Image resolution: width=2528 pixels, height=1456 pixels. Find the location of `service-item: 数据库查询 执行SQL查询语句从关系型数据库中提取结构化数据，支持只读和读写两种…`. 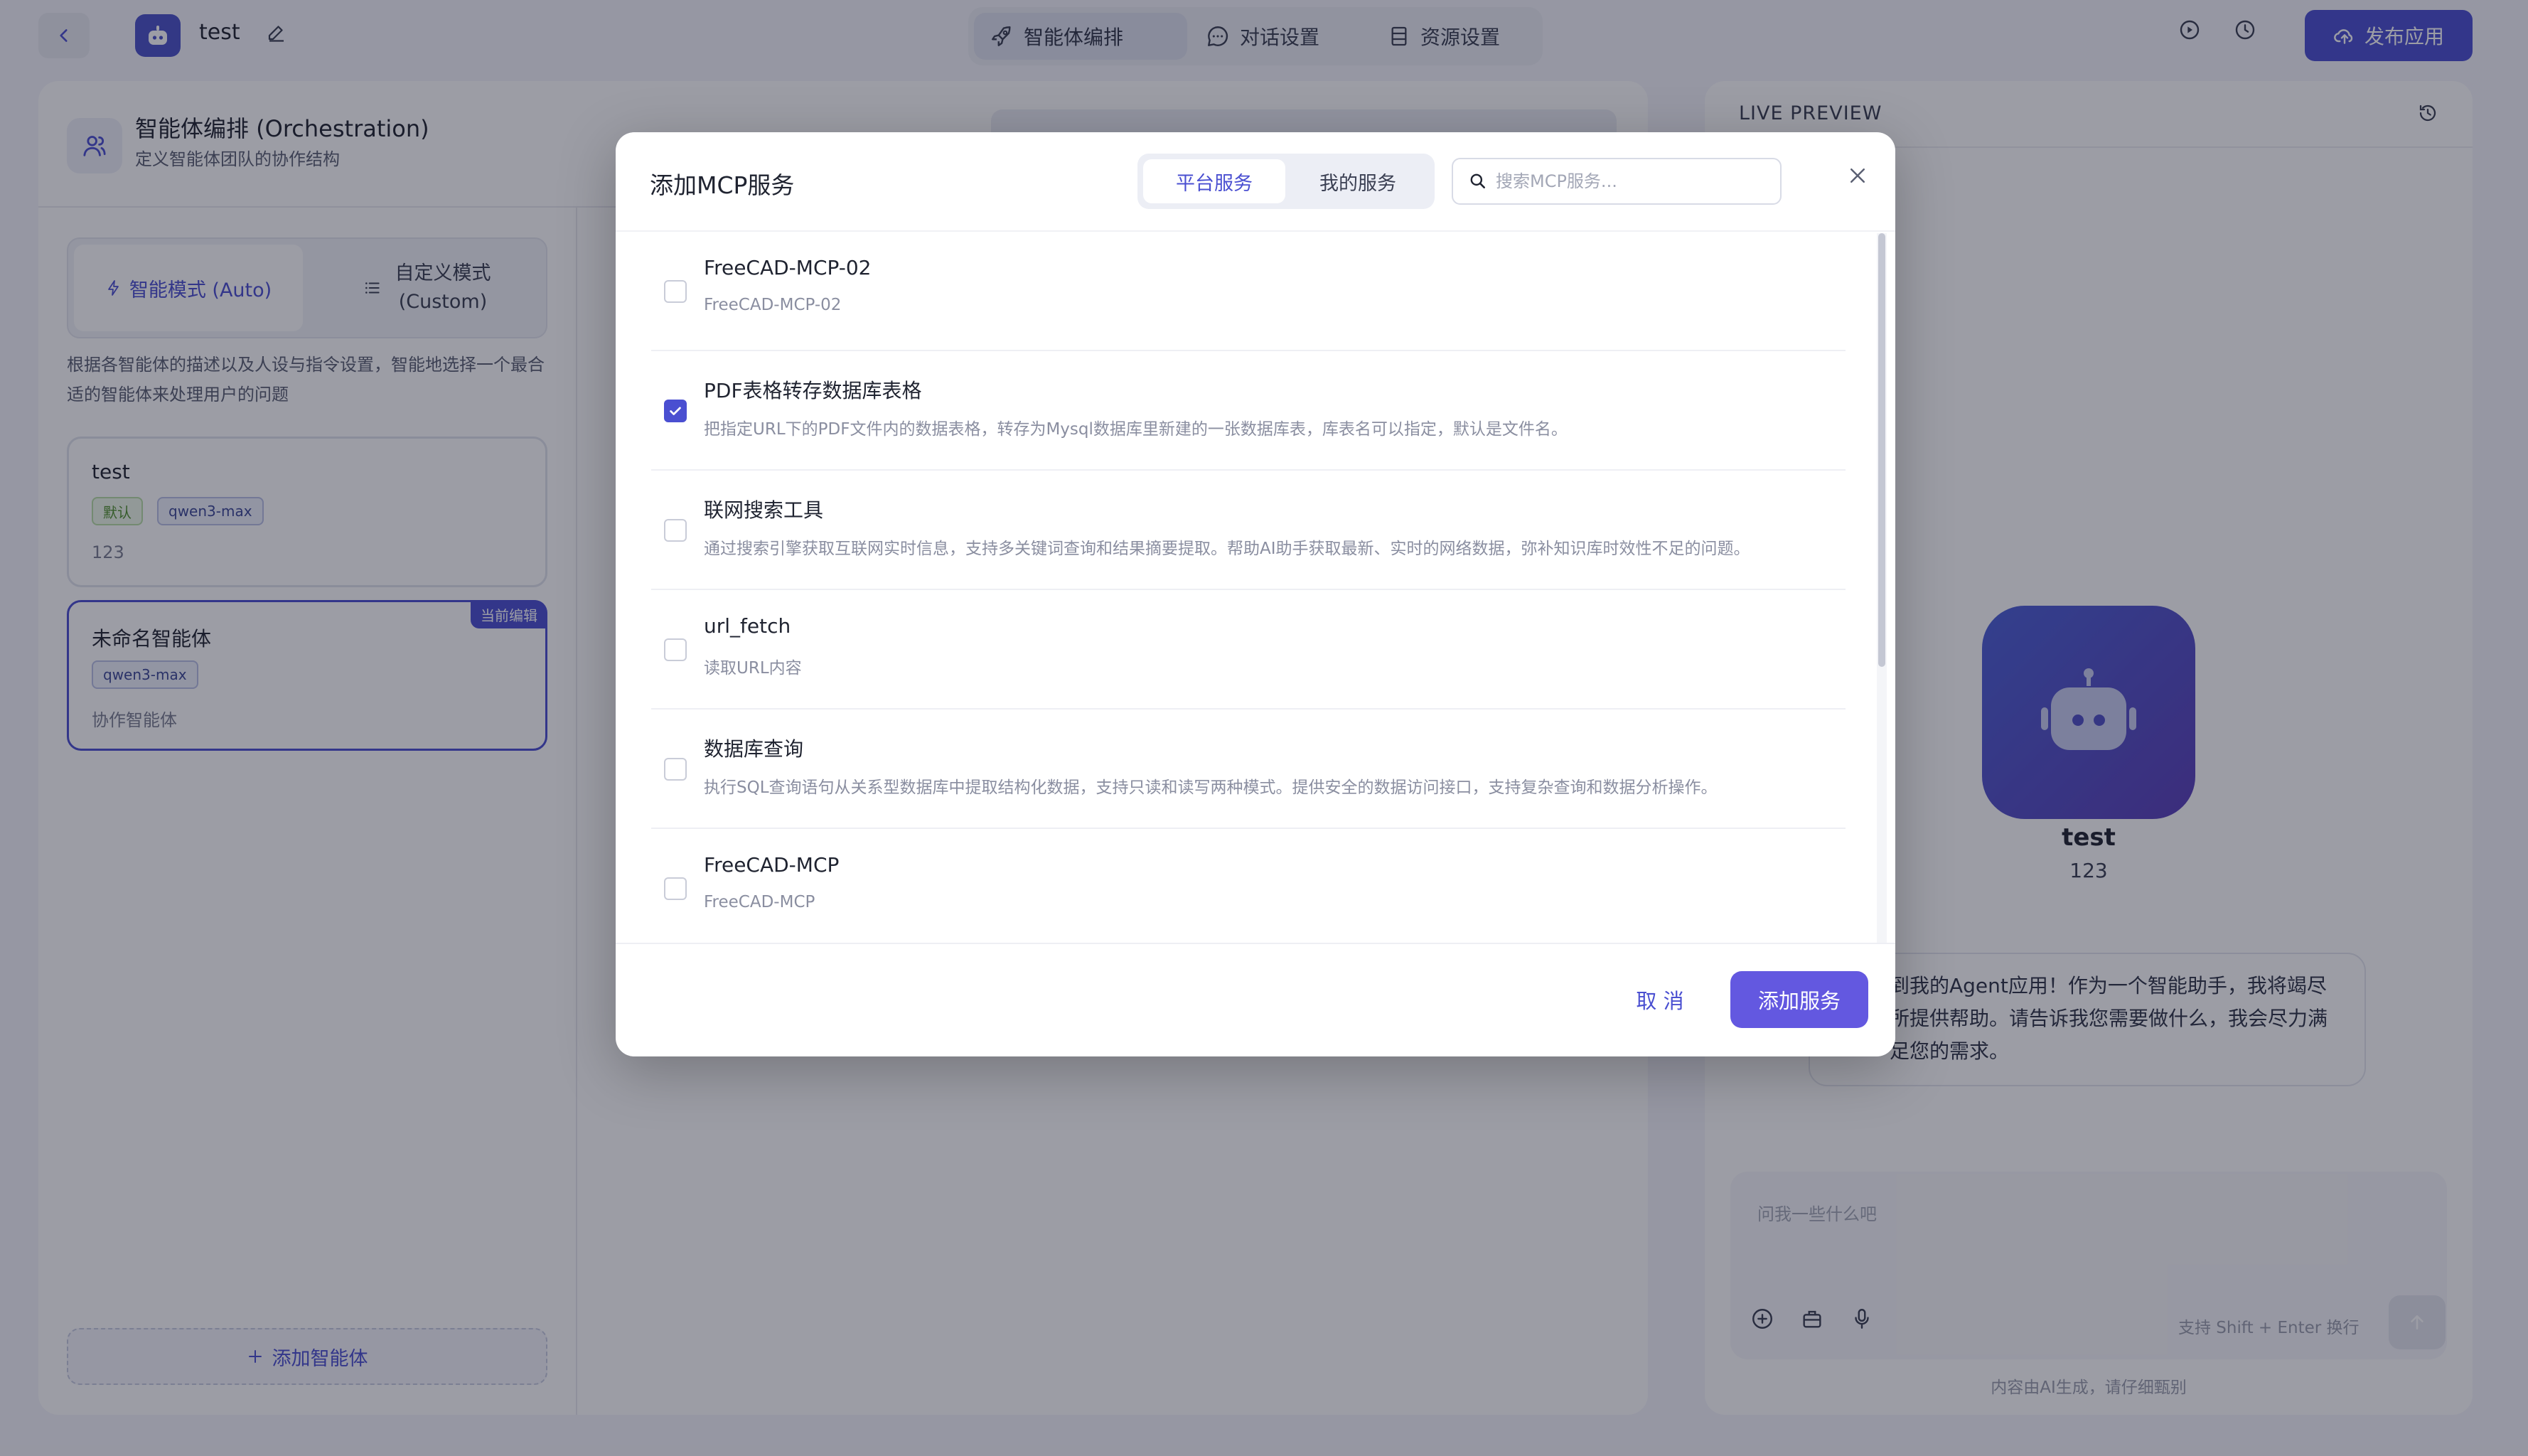

service-item: 数据库查询 执行SQL查询语句从关系型数据库中提取结构化数据，支持只读和读写两种… is located at coordinates (1248, 769).